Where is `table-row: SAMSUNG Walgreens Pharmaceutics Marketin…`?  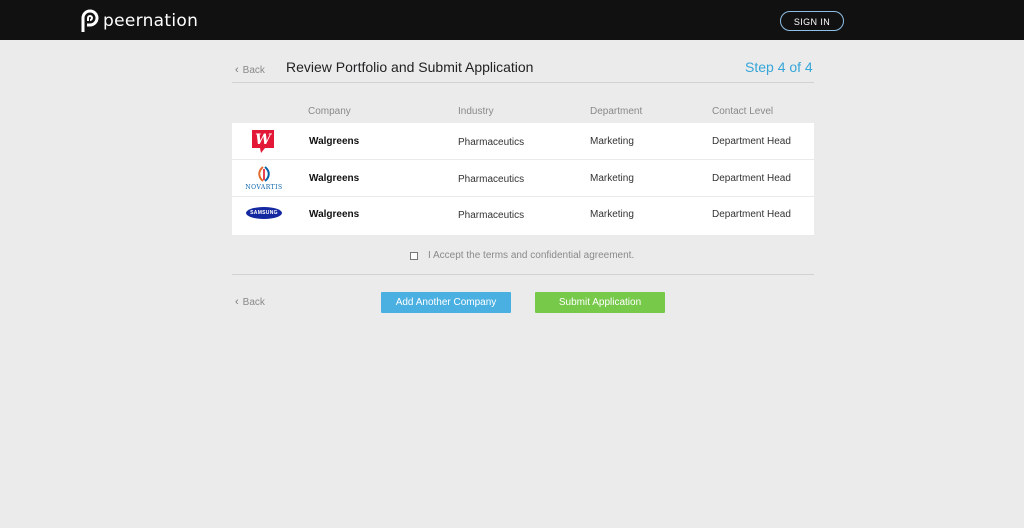 table-row: SAMSUNG Walgreens Pharmaceutics Marketin… is located at coordinates (523, 215).